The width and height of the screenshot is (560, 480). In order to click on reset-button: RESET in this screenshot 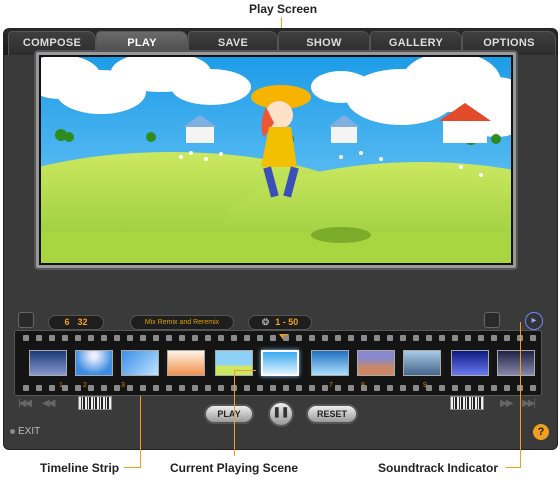, I will do `click(332, 414)`.